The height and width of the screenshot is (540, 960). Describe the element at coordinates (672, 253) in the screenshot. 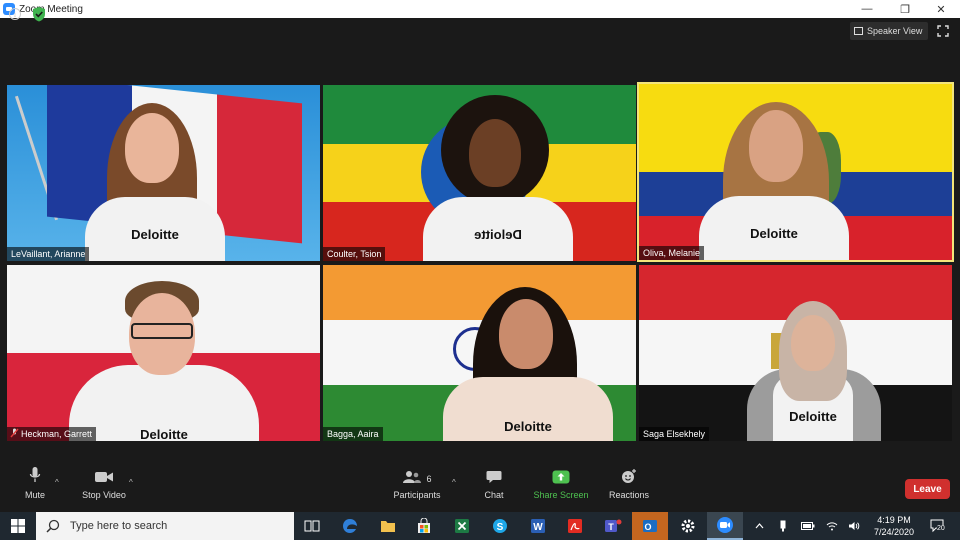

I see `participant-name: Oliva, Melanie` at that location.